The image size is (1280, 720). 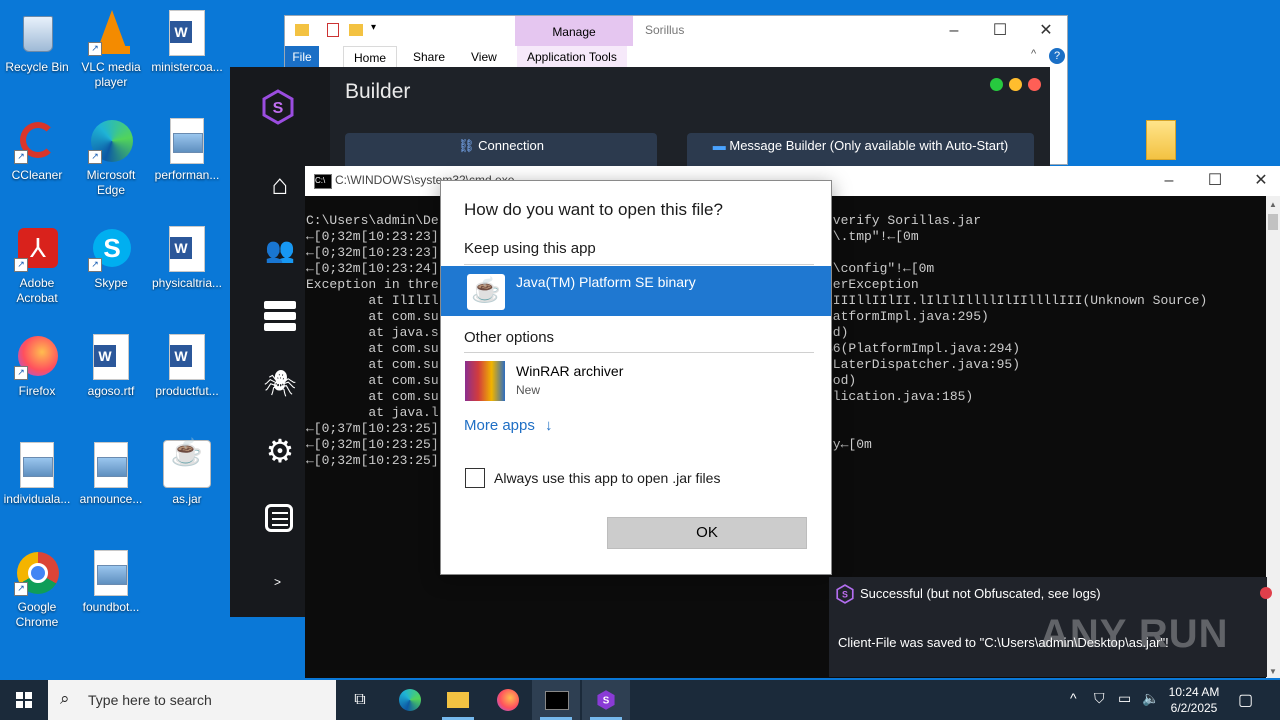 I want to click on tab-file: File, so click(x=302, y=57).